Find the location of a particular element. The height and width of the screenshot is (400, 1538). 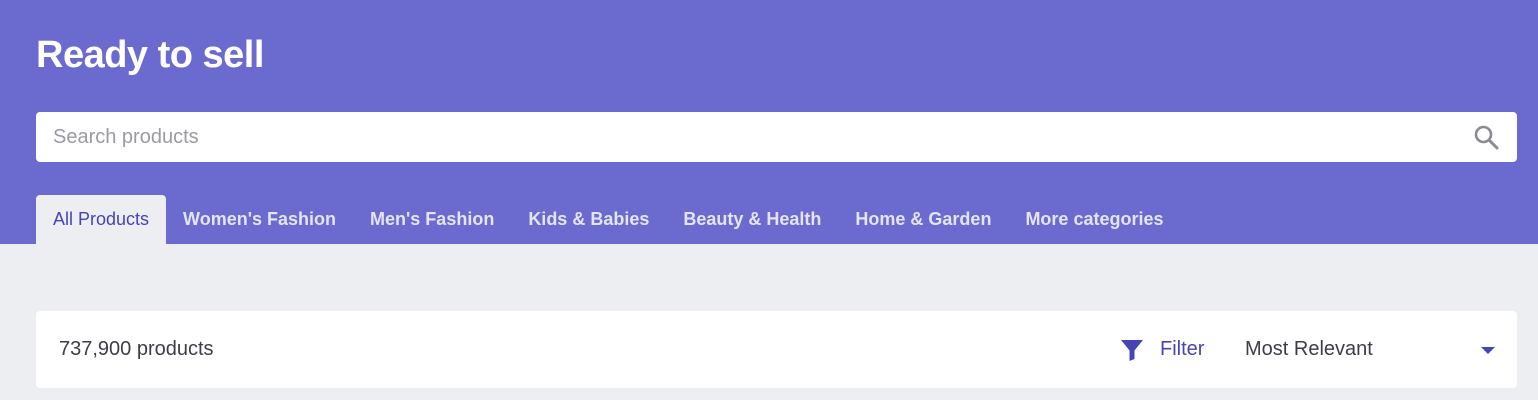

page-title: Ready to sell is located at coordinates (150, 55).